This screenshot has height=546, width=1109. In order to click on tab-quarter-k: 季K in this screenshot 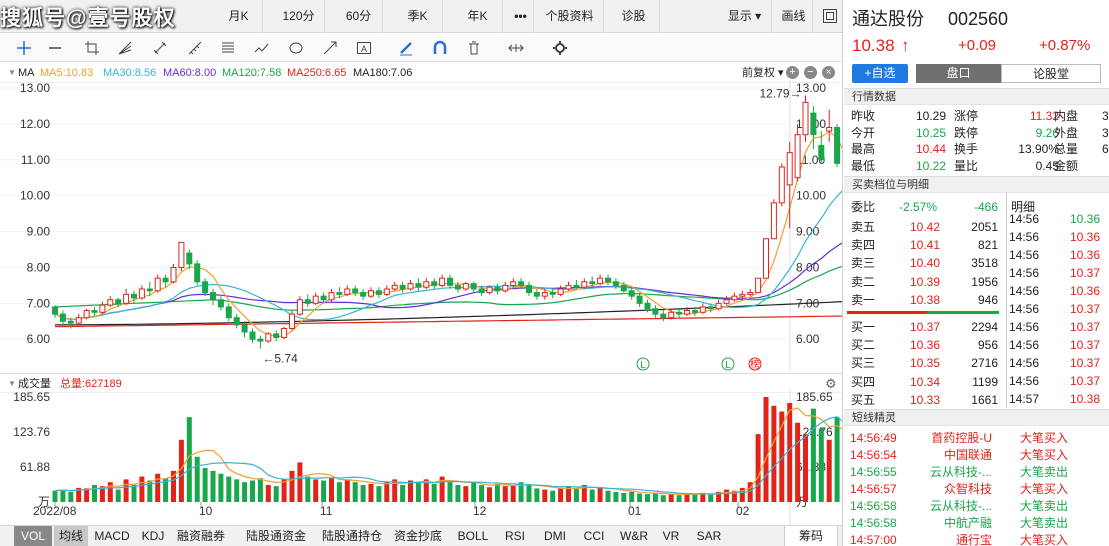, I will do `click(418, 16)`.